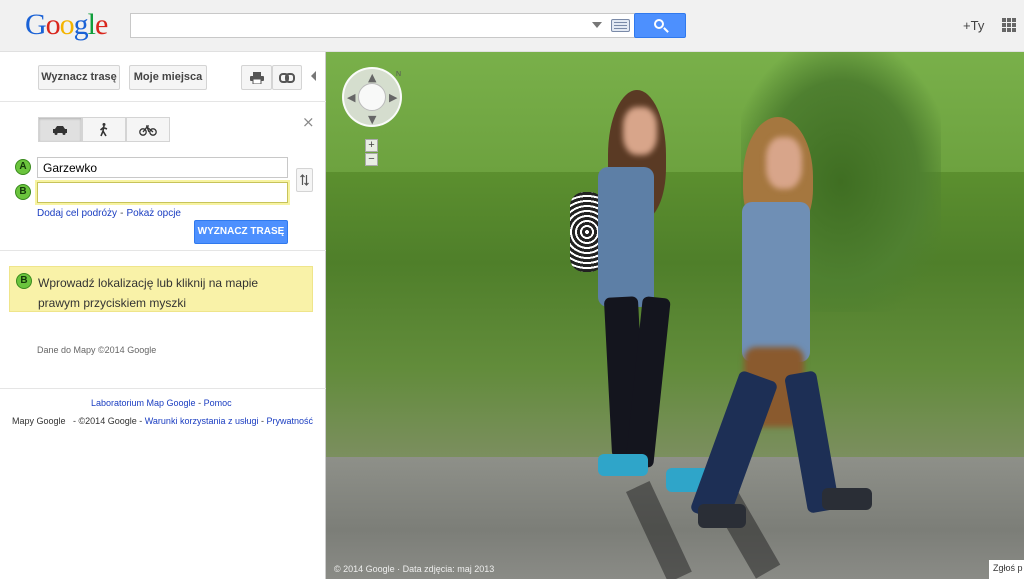 Image resolution: width=1024 pixels, height=579 pixels. What do you see at coordinates (36, 24) in the screenshot?
I see `logo-letter: G` at bounding box center [36, 24].